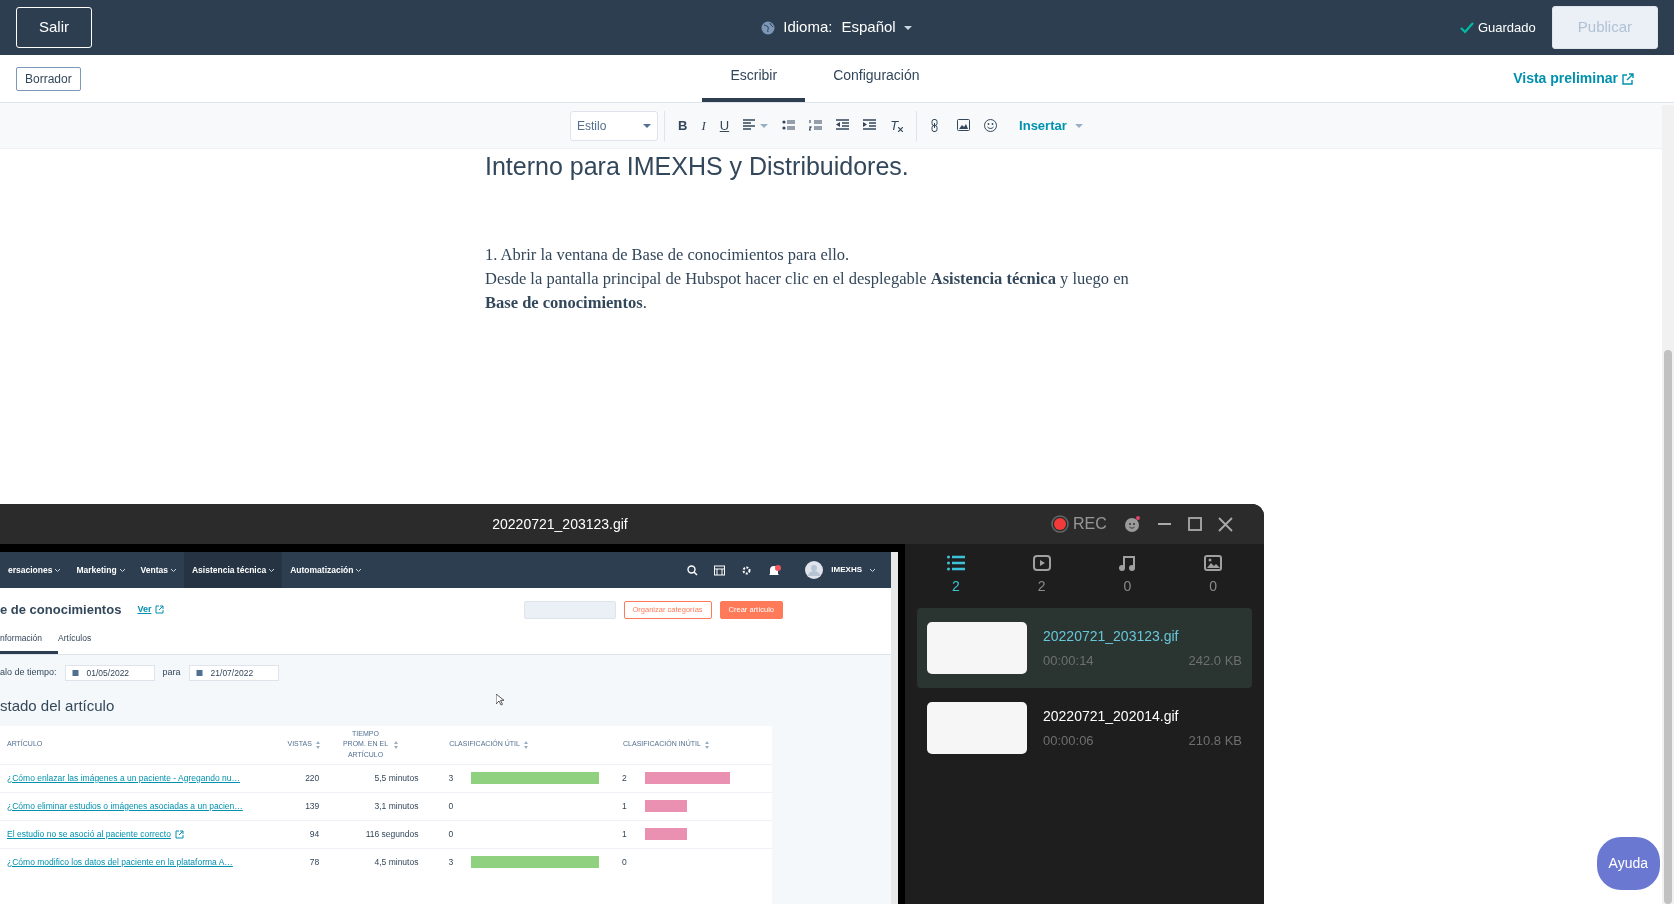 The width and height of the screenshot is (1674, 904). Describe the element at coordinates (1132, 524) in the screenshot. I see `face-icon` at that location.